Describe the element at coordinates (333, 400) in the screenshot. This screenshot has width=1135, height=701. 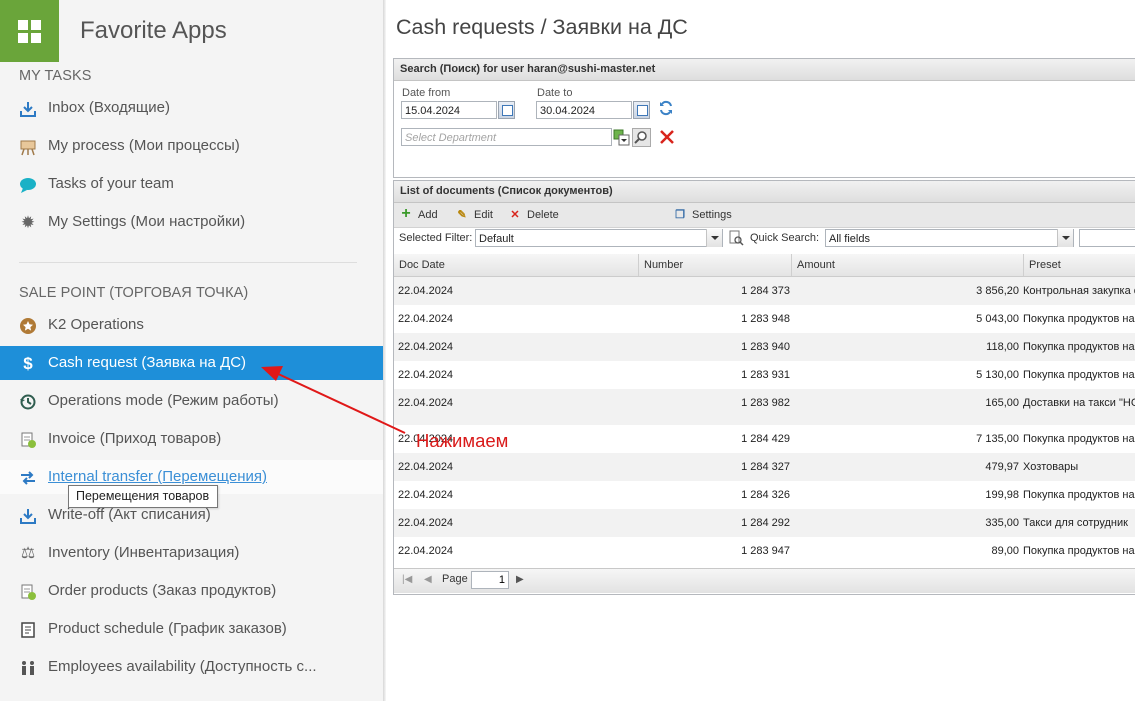
I see `annotation-arrow` at that location.